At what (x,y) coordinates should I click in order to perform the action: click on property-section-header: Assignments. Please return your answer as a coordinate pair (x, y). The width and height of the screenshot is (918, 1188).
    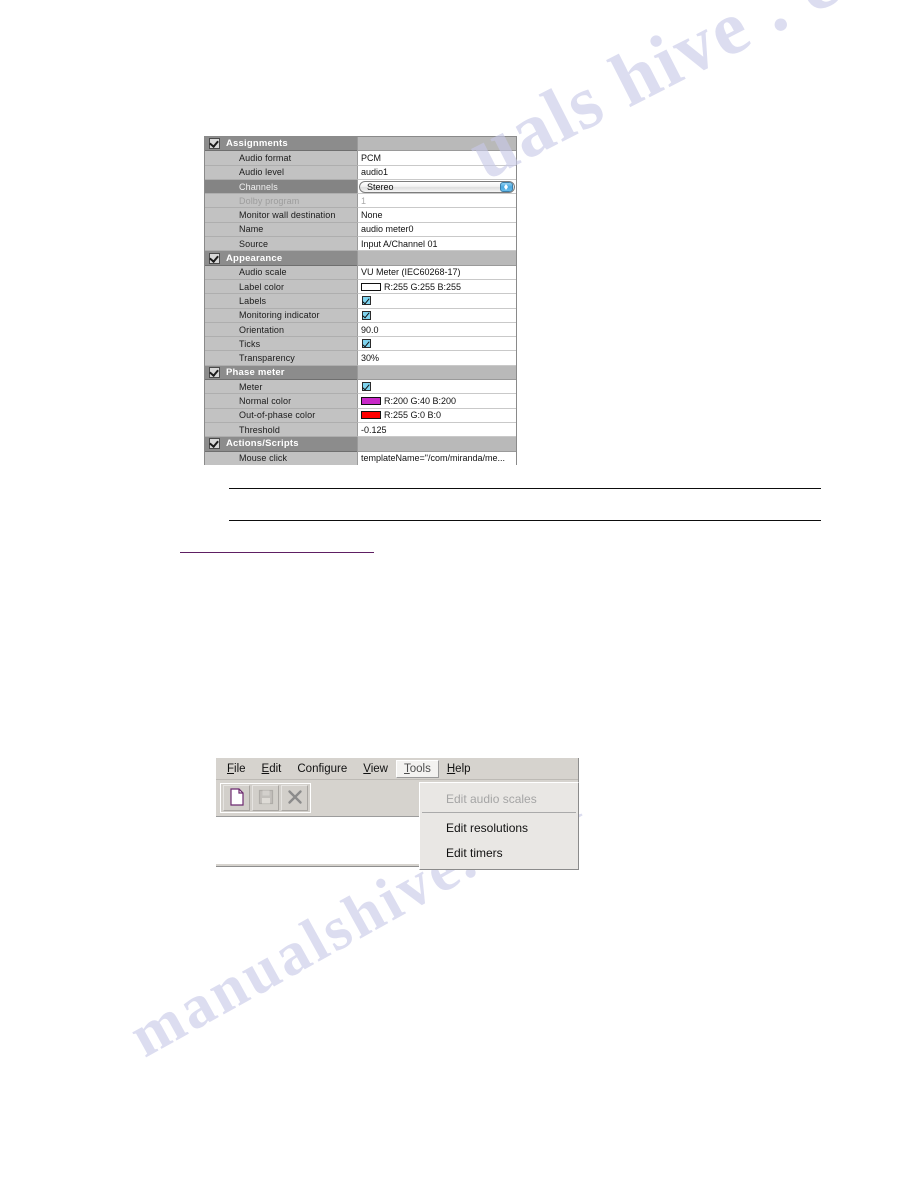
    Looking at the image, I should click on (360, 144).